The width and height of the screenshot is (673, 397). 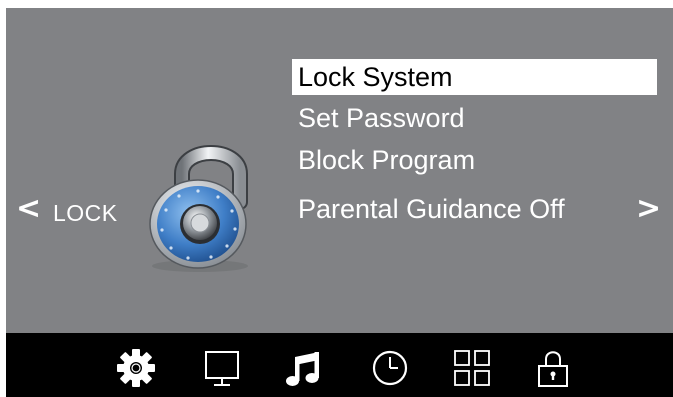 What do you see at coordinates (472, 368) in the screenshot?
I see `grid-icon` at bounding box center [472, 368].